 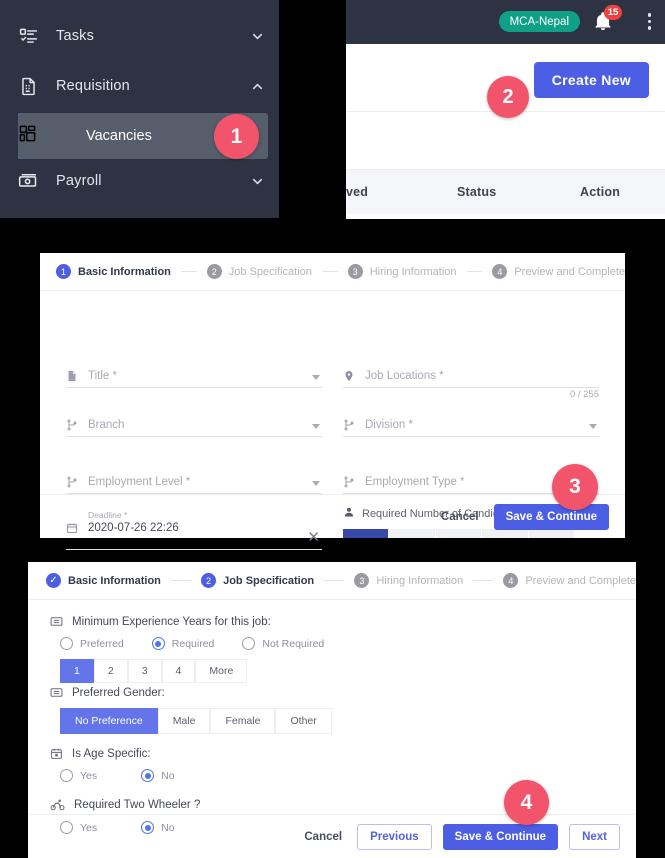 I want to click on step-basic-information: ✓ Basic Information, so click(x=103, y=580).